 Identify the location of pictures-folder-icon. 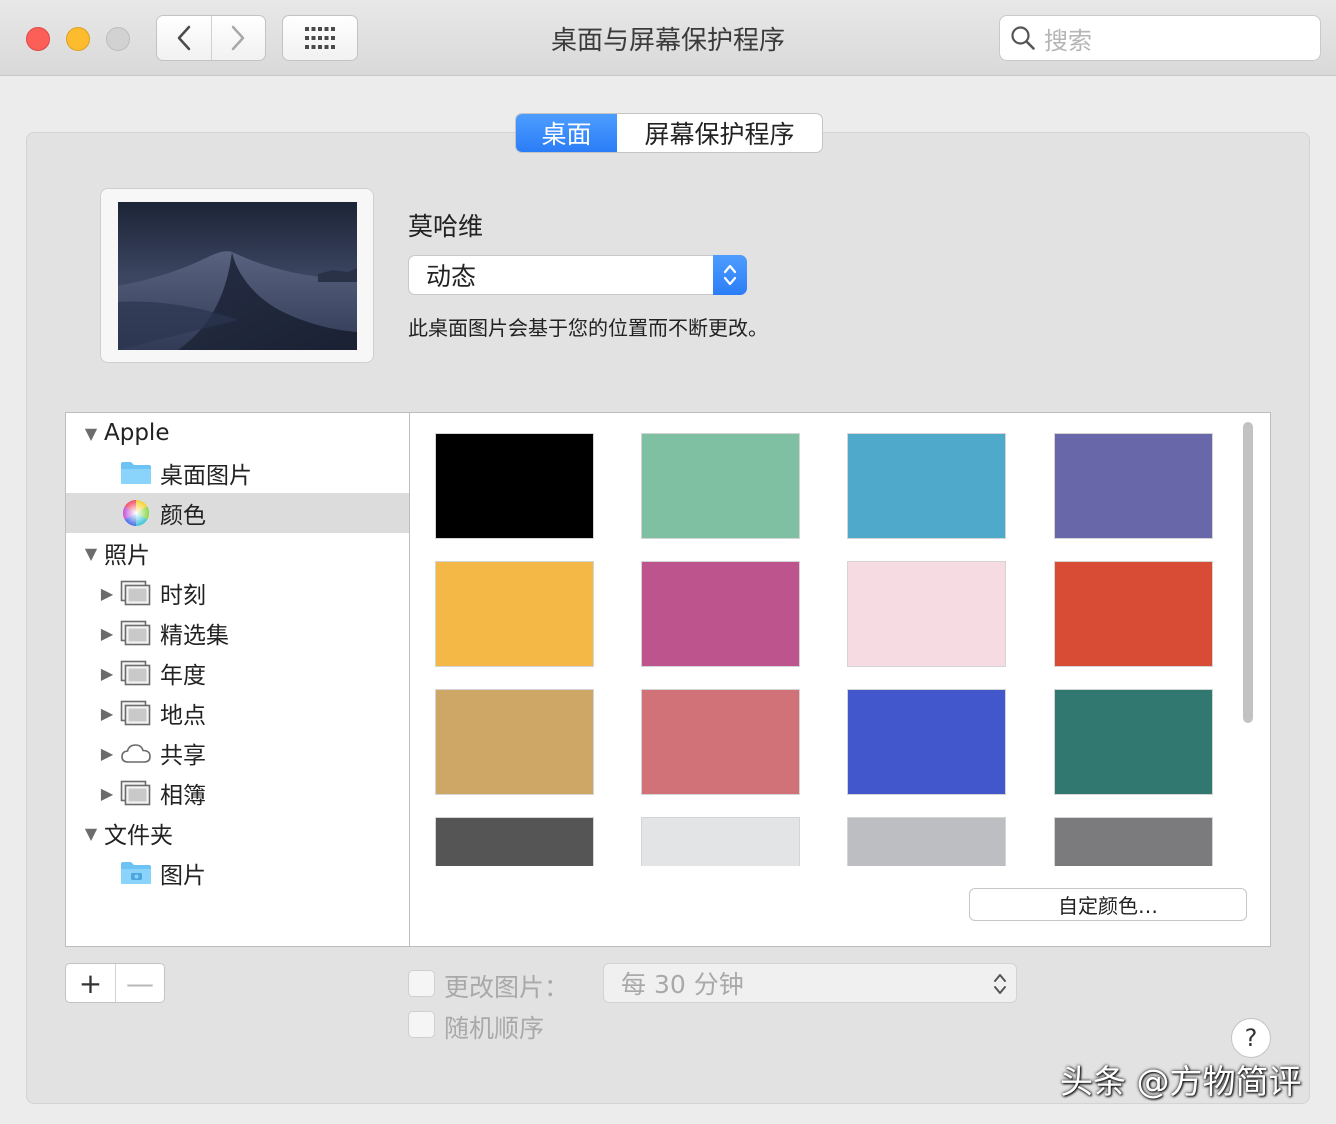
(136, 873).